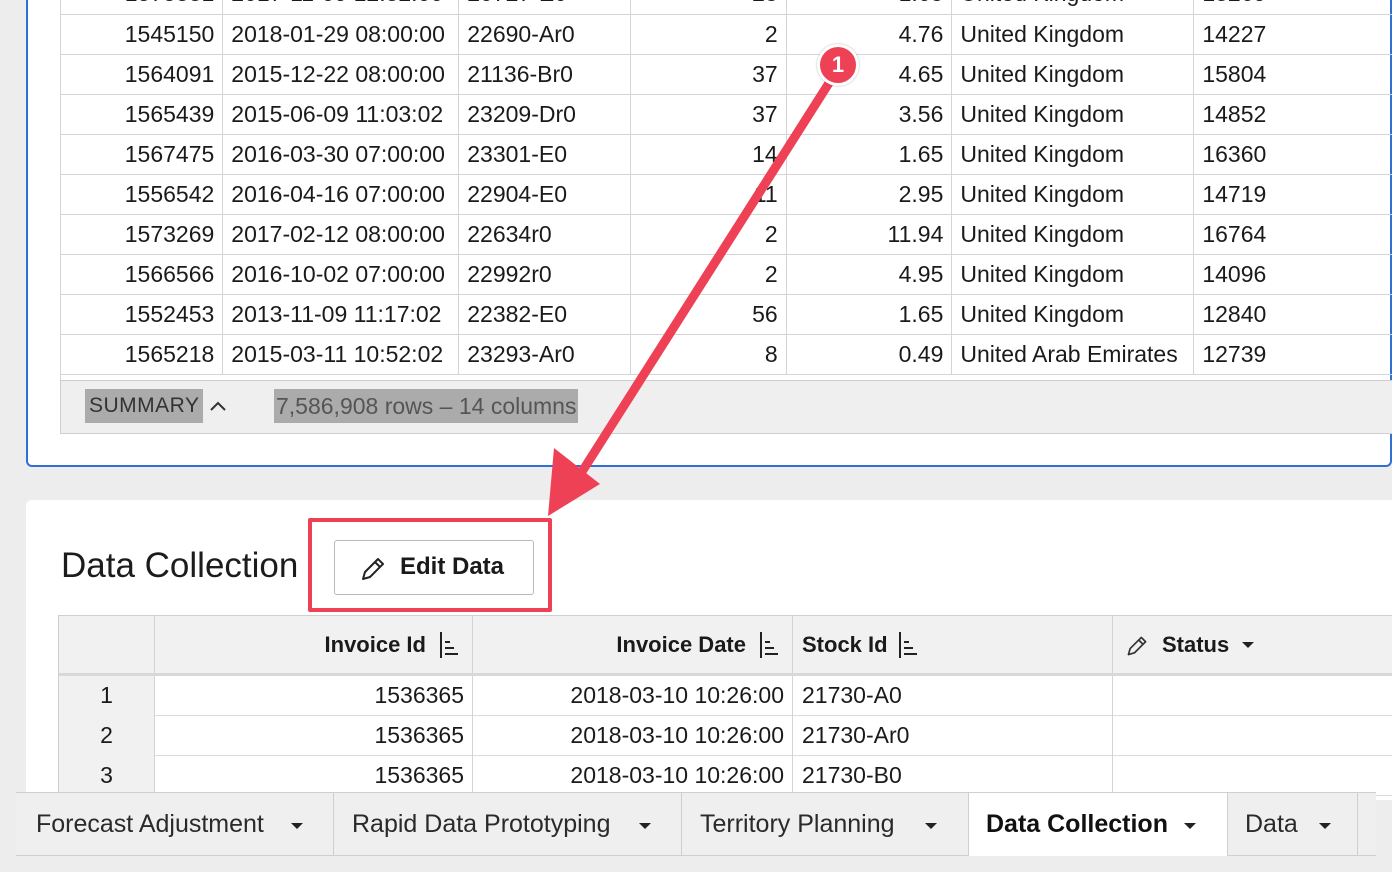 Image resolution: width=1392 pixels, height=872 pixels. What do you see at coordinates (341, 274) in the screenshot?
I see `table-cell: 2016-10-02 07:00:00` at bounding box center [341, 274].